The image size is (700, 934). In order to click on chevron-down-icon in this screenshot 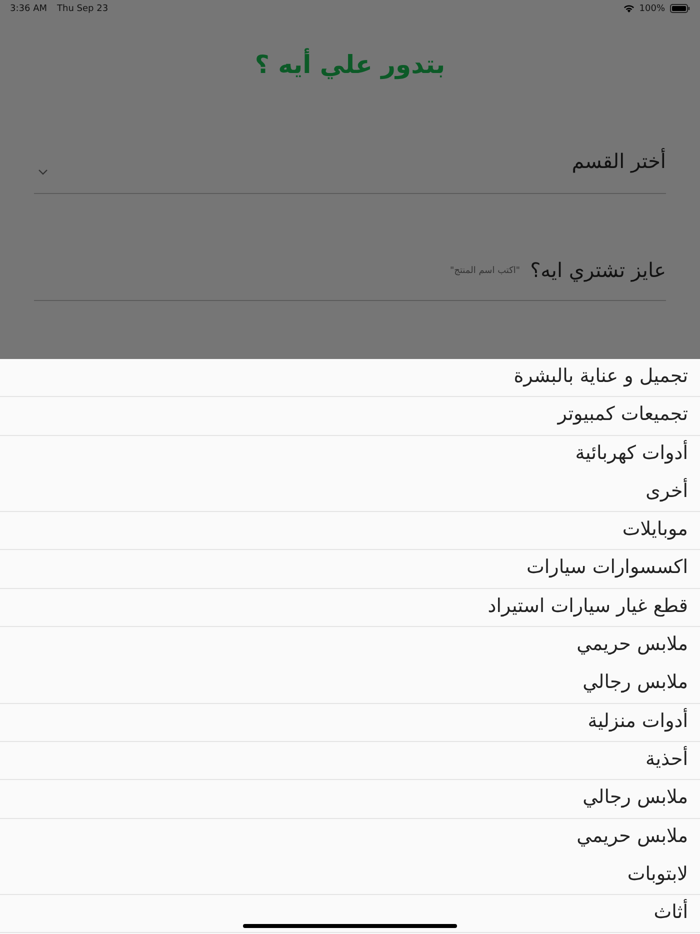, I will do `click(43, 172)`.